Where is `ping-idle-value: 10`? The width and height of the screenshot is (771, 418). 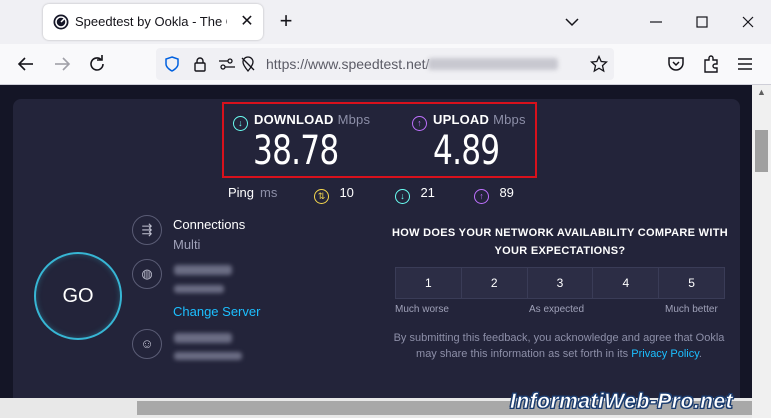
ping-idle-value: 10 is located at coordinates (346, 192).